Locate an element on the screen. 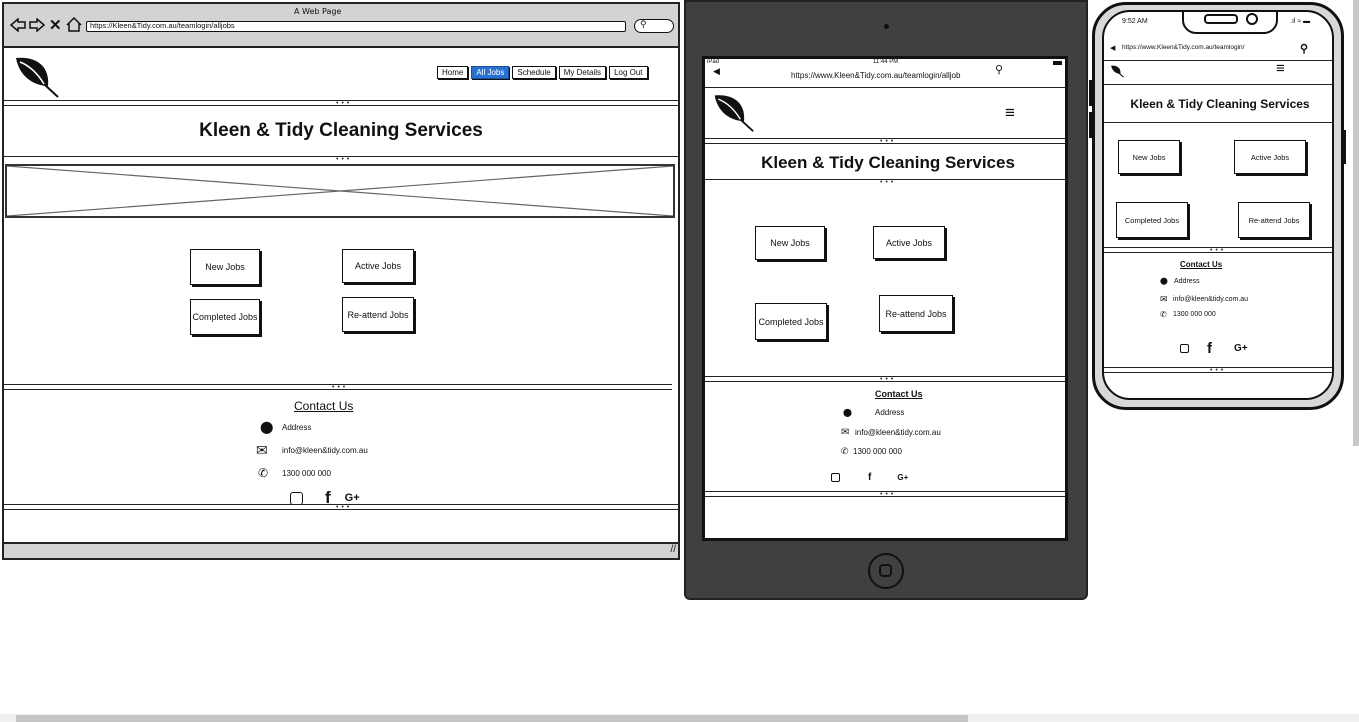  social-links: f G+ is located at coordinates (869, 477).